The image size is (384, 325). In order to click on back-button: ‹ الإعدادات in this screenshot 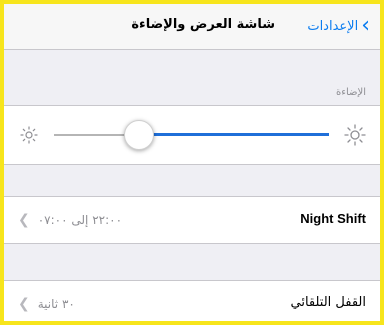, I will do `click(338, 26)`.